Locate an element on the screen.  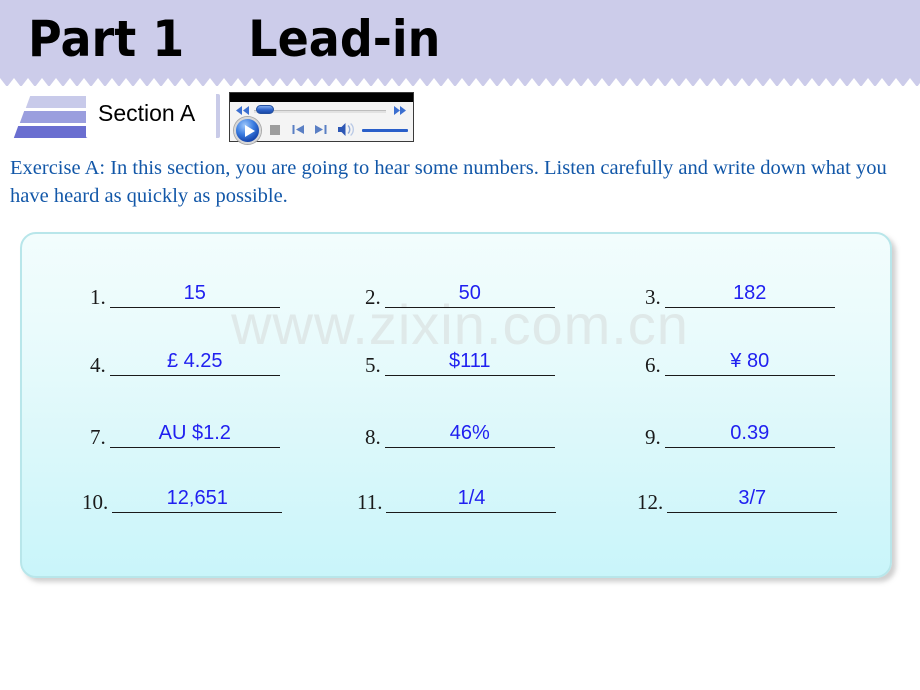
answer-item-8: 8. 46% is located at coordinates (460, 425).